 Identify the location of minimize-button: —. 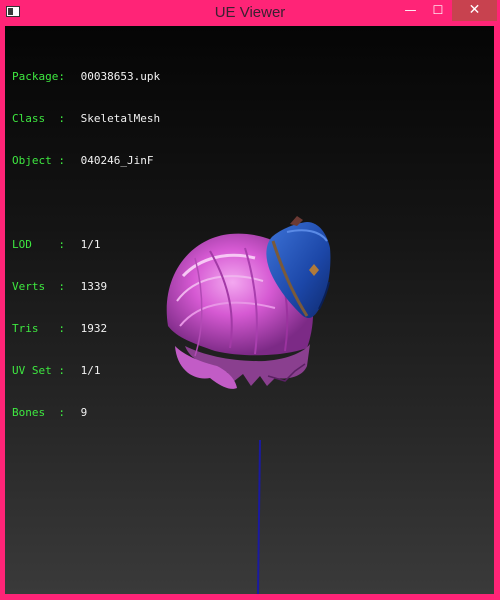
(410, 10).